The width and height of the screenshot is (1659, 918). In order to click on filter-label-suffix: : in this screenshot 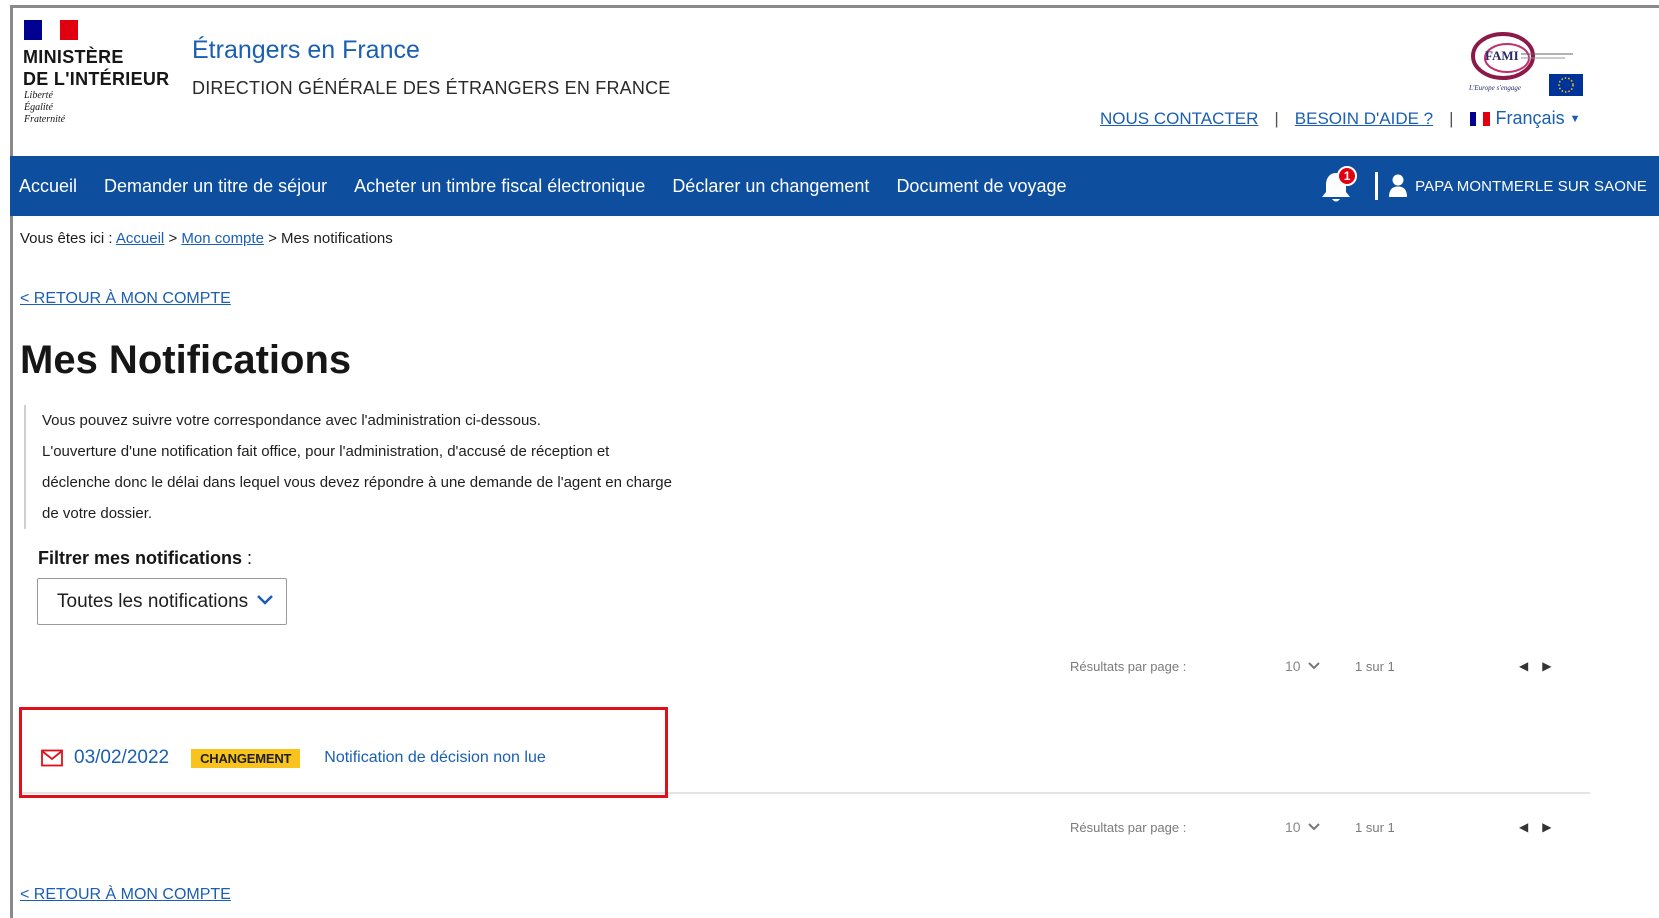, I will do `click(247, 558)`.